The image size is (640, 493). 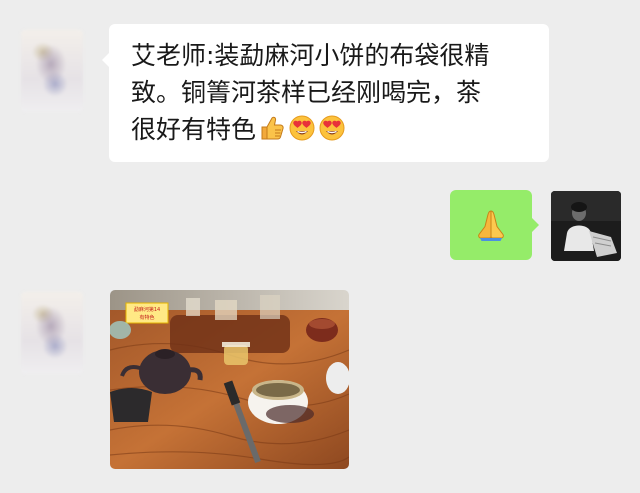 What do you see at coordinates (146, 317) in the screenshot?
I see `photo-caption-text: 有特色` at bounding box center [146, 317].